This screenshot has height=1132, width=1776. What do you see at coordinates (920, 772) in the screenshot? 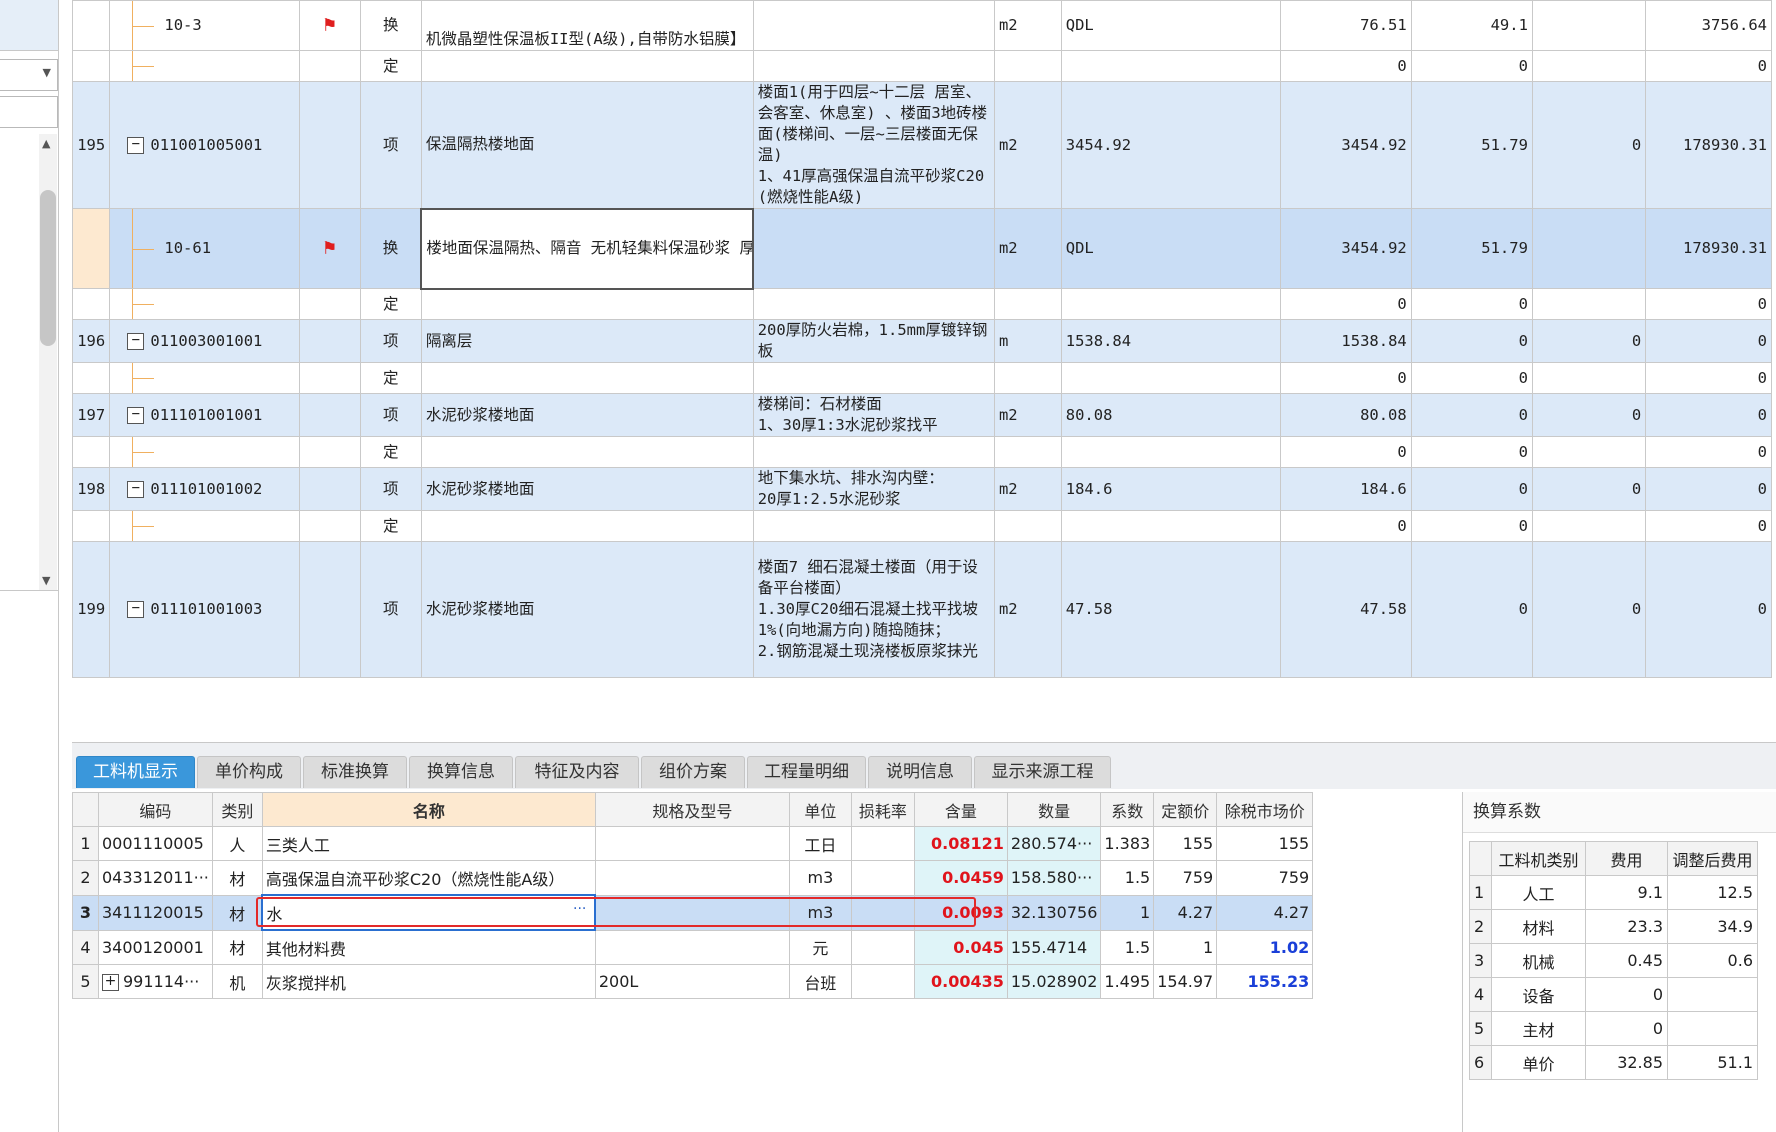
I see `tab-8: 说明信息` at bounding box center [920, 772].